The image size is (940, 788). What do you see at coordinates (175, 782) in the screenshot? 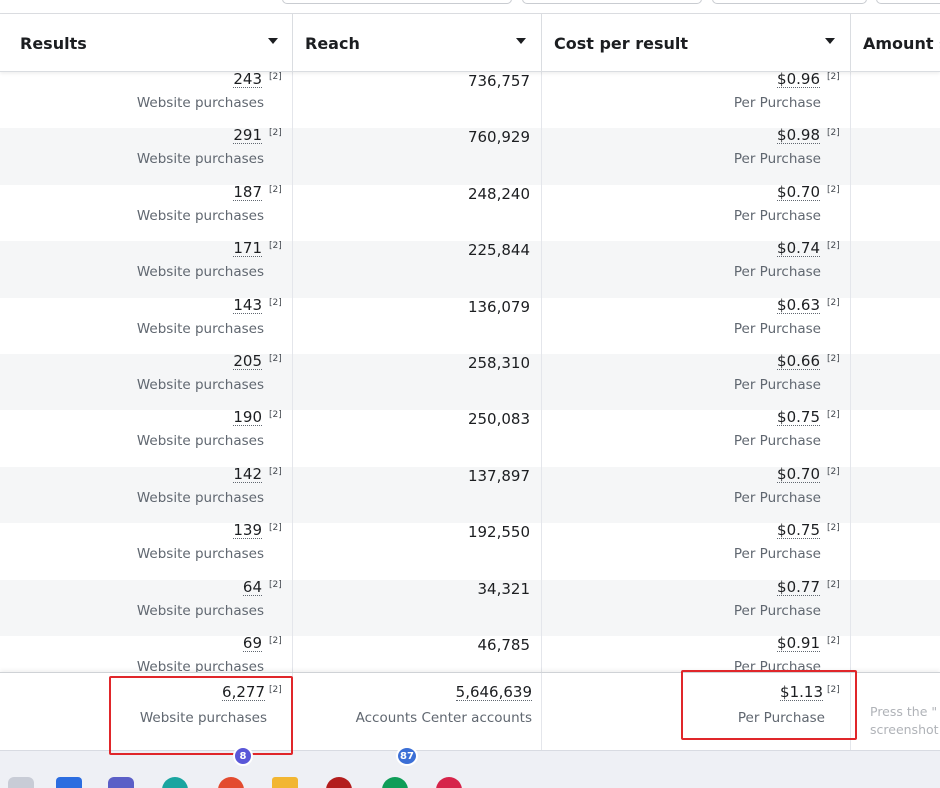
I see `browser-icon` at bounding box center [175, 782].